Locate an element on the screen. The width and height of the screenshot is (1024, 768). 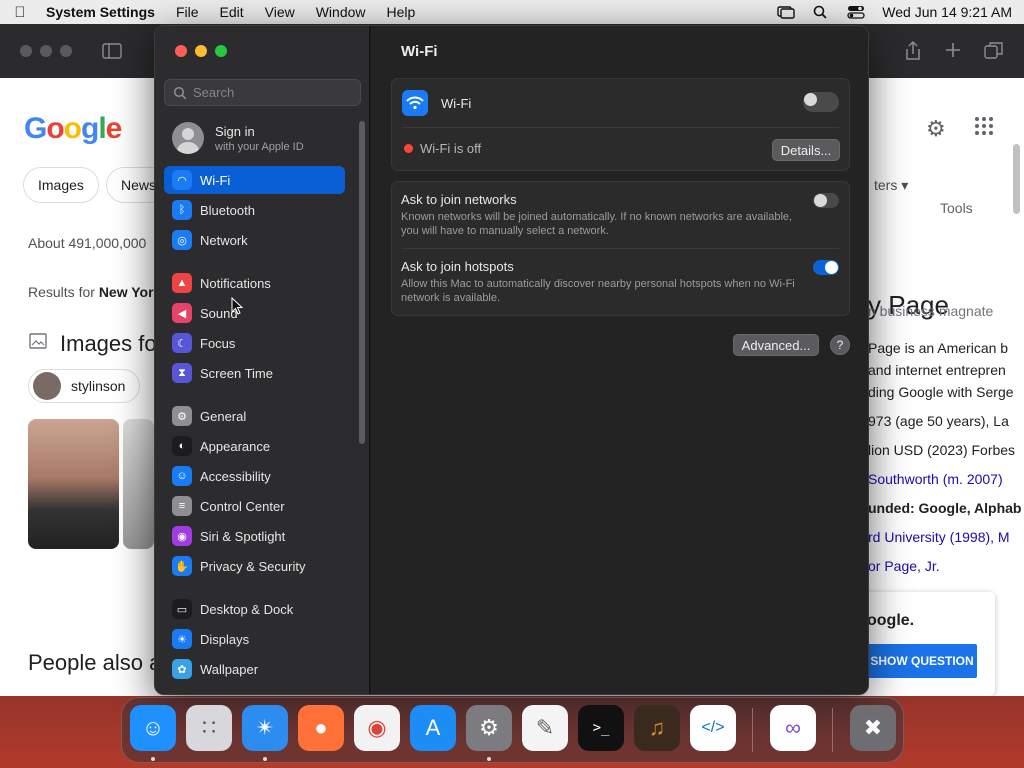
zoom-button is located at coordinates (221, 51).